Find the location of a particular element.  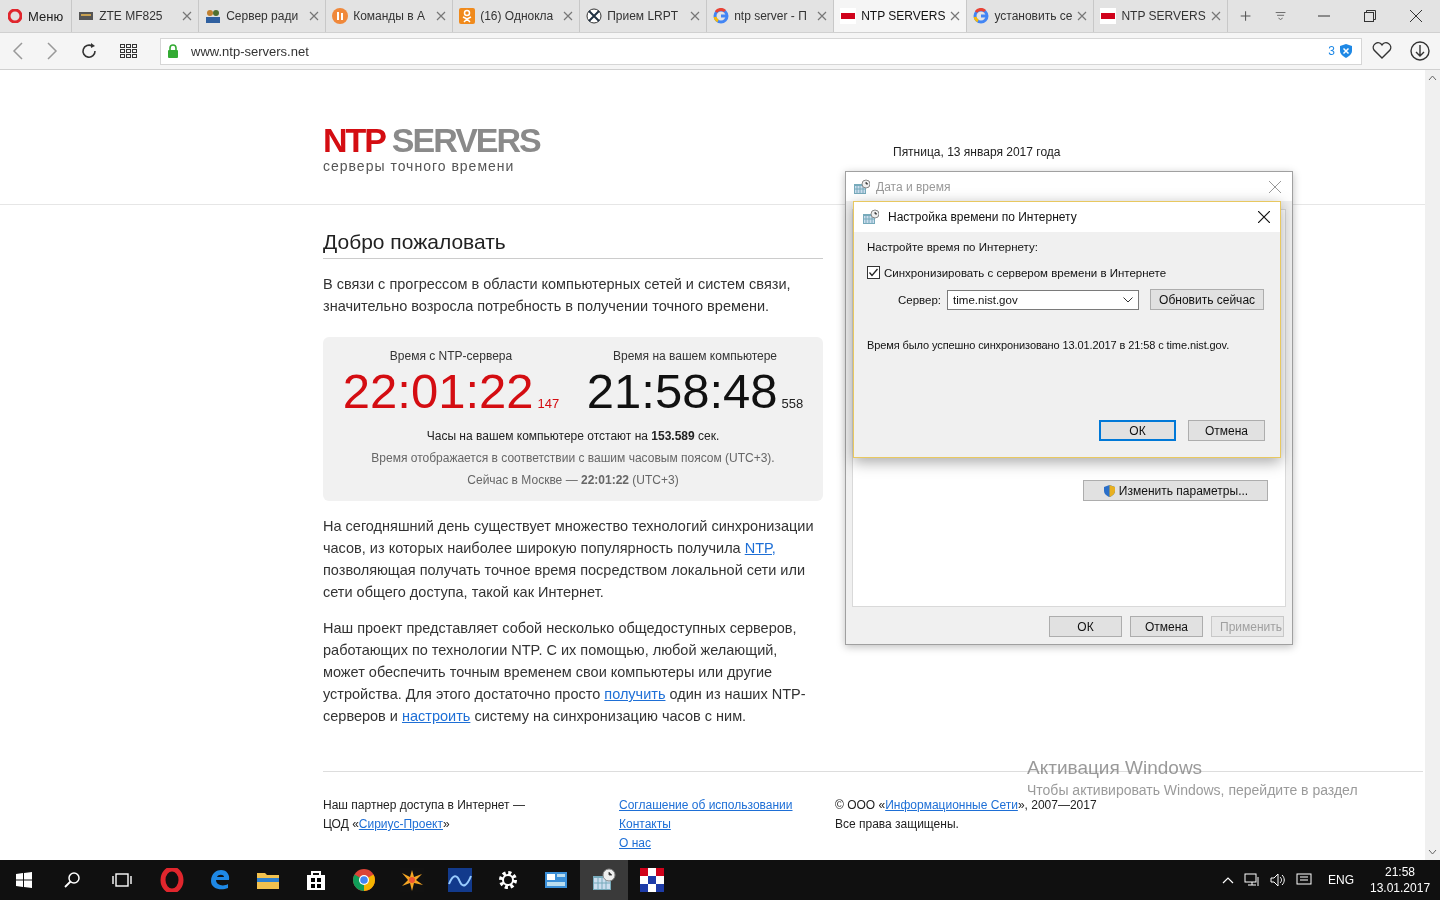

server-dropdown: time.nist.gov is located at coordinates (1043, 299).